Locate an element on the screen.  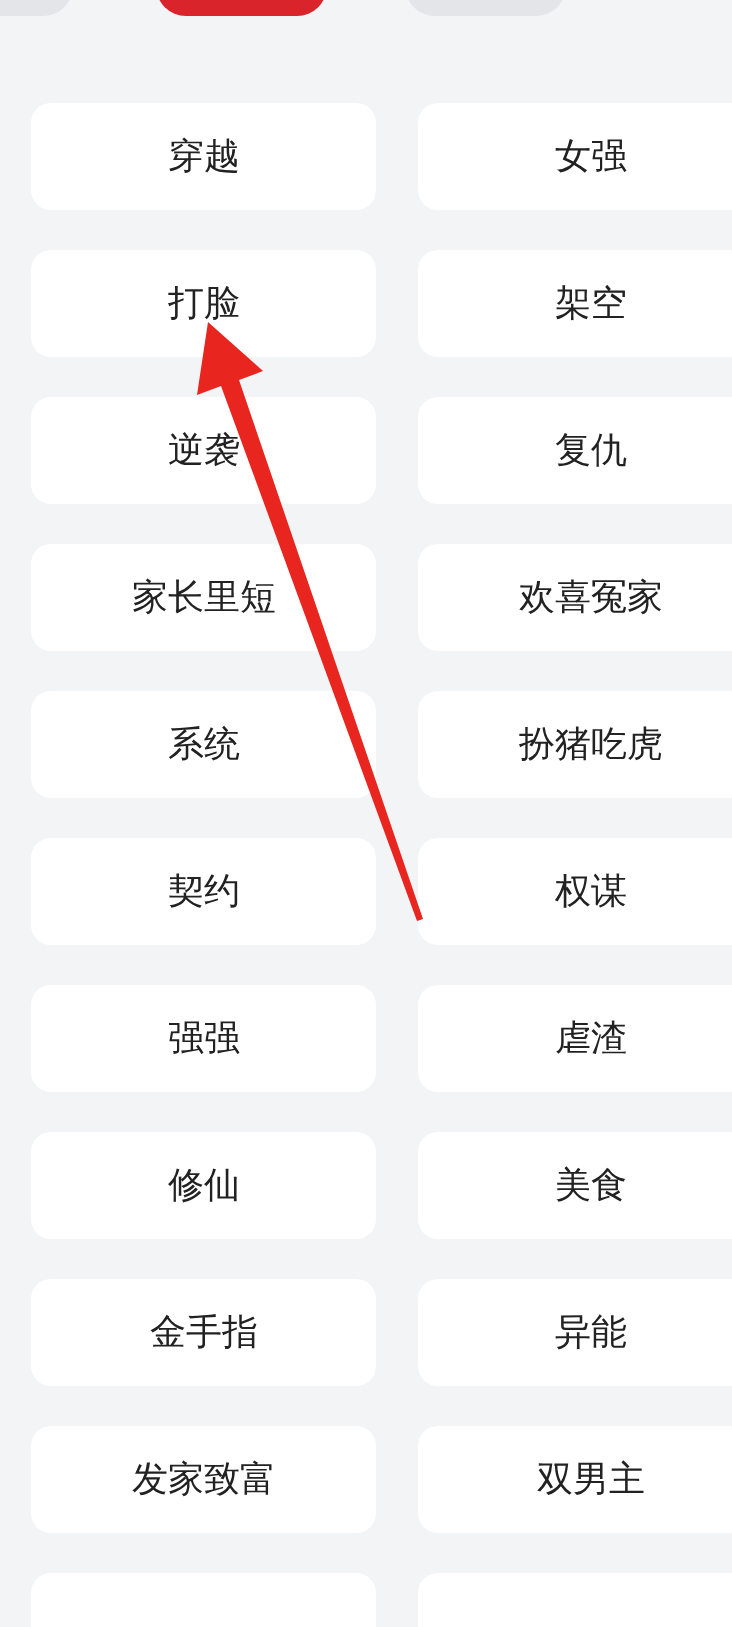
tag-button: 双男主 is located at coordinates (575, 1479).